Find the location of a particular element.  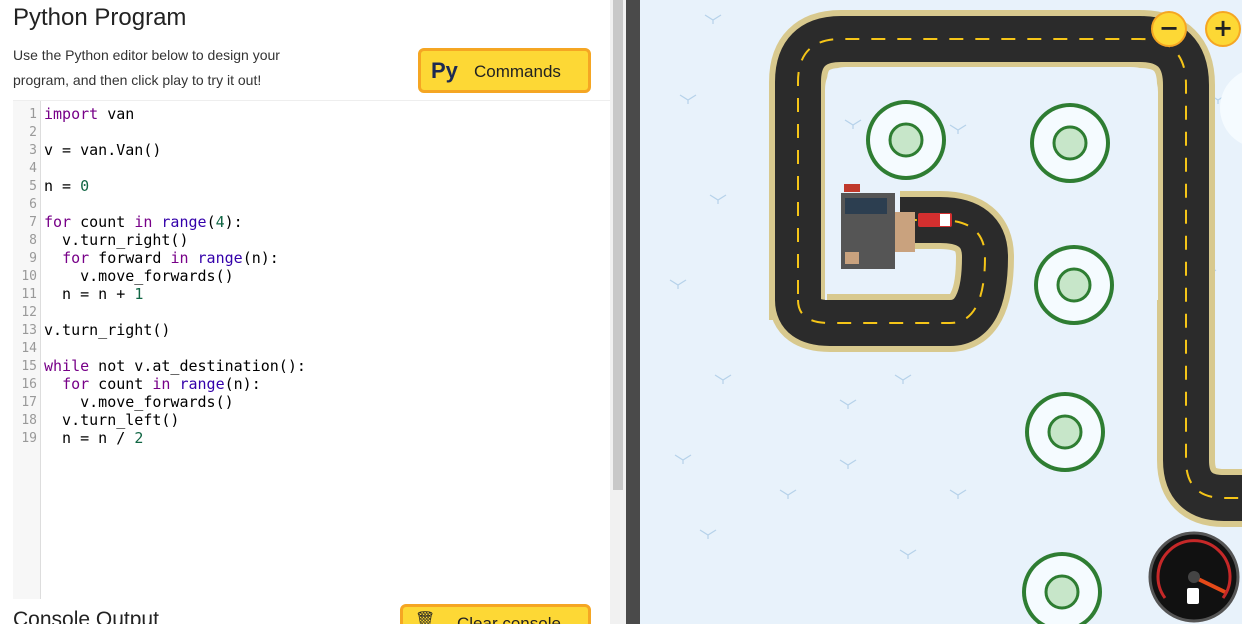

console-output-title: Console Output is located at coordinates (86, 616).